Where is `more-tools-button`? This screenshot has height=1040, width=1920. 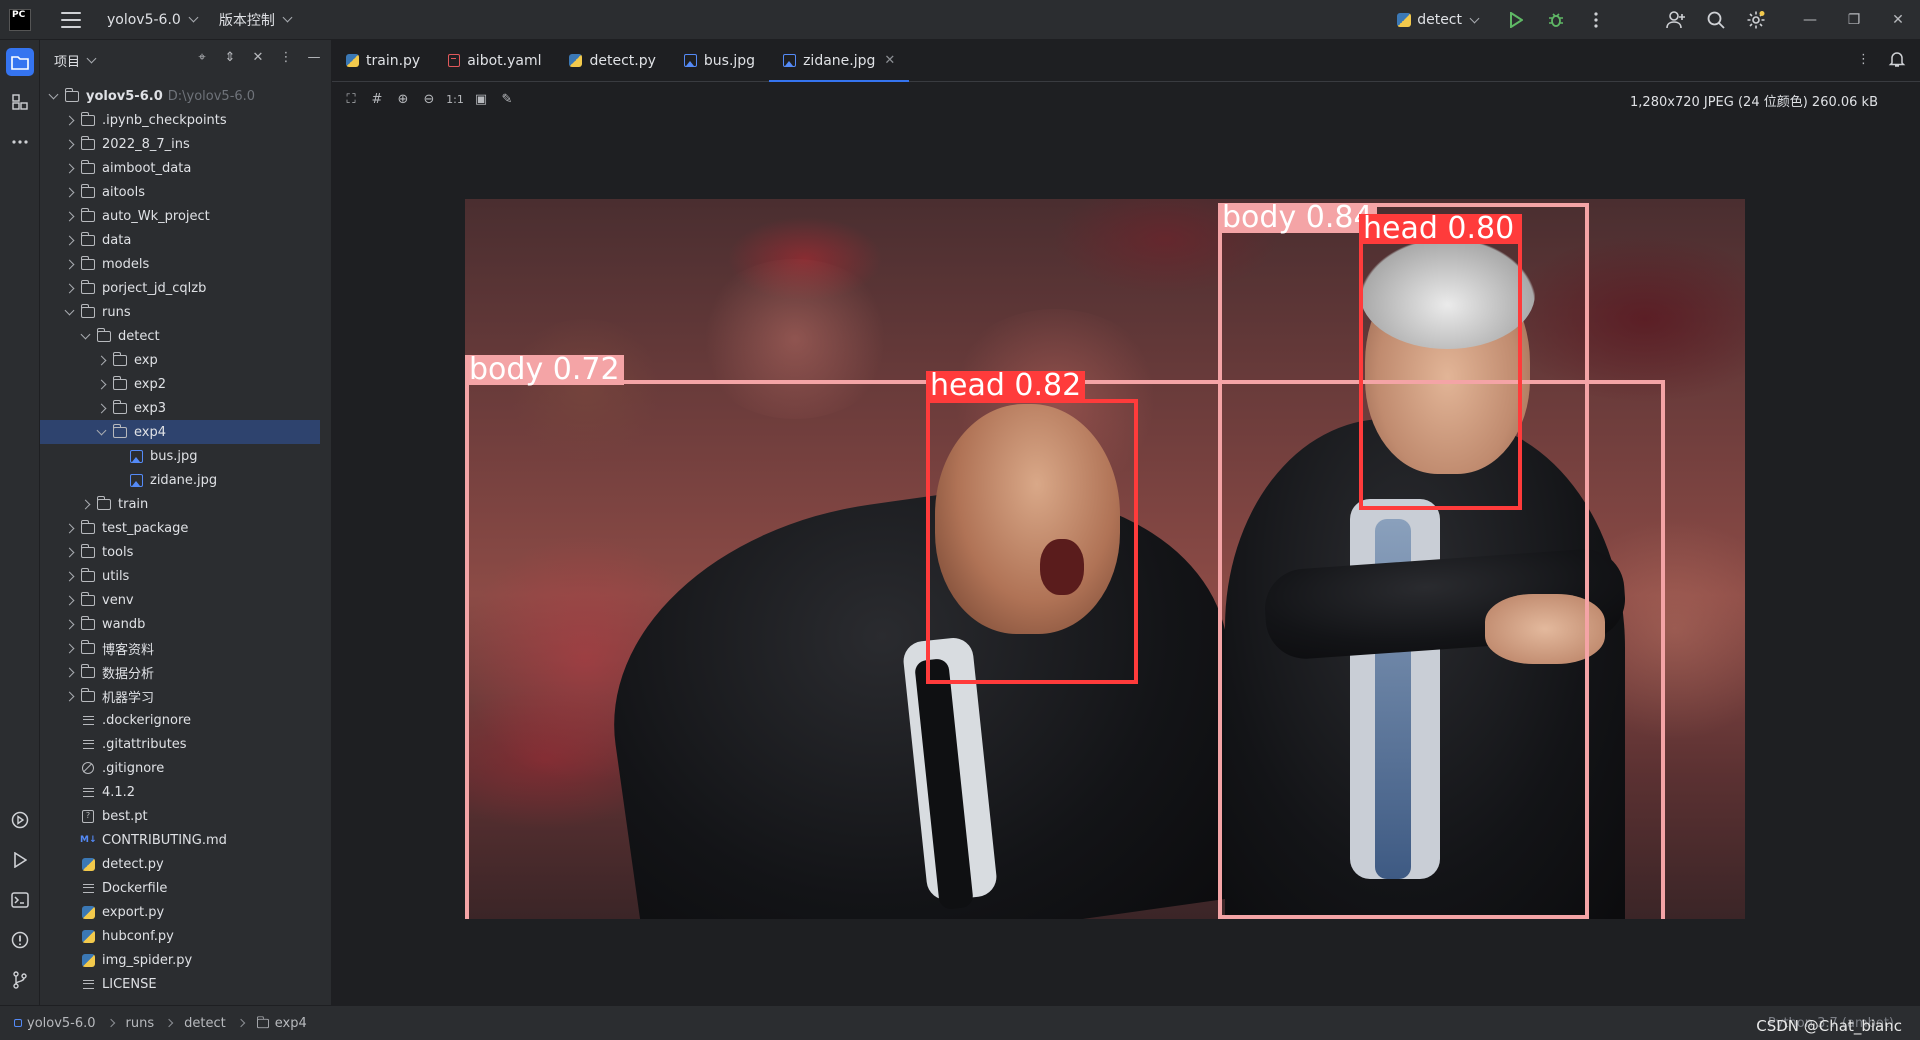 more-tools-button is located at coordinates (20, 142).